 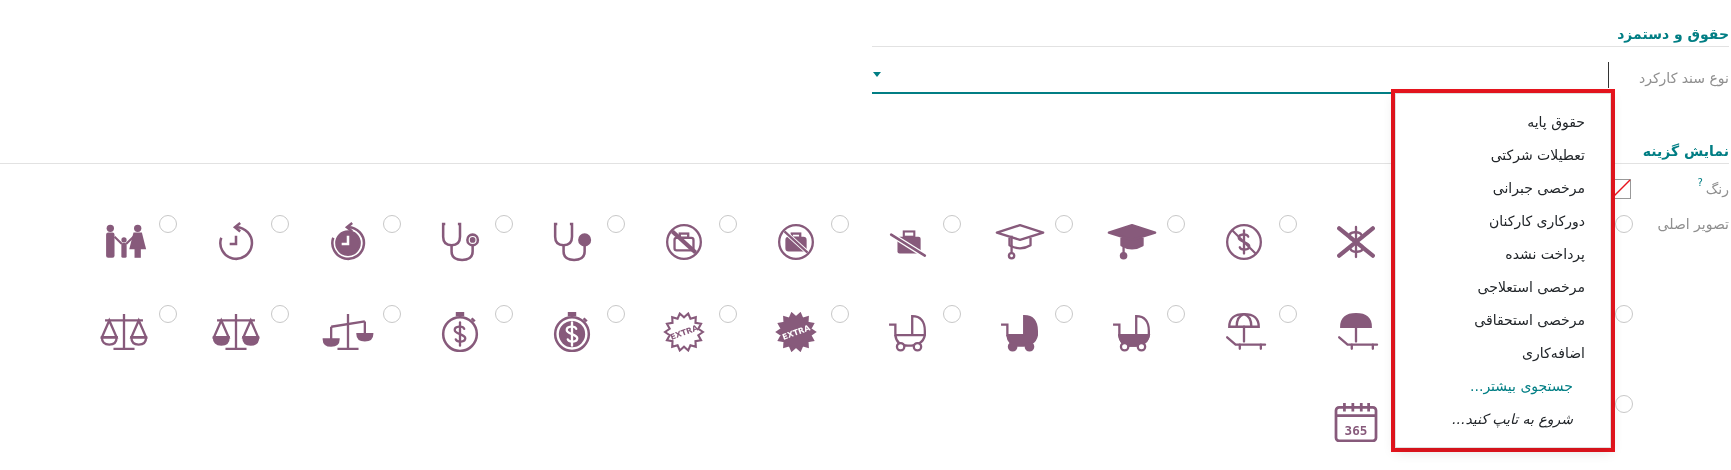 What do you see at coordinates (1494, 126) in the screenshot?
I see `menu-item: حقوق پایه` at bounding box center [1494, 126].